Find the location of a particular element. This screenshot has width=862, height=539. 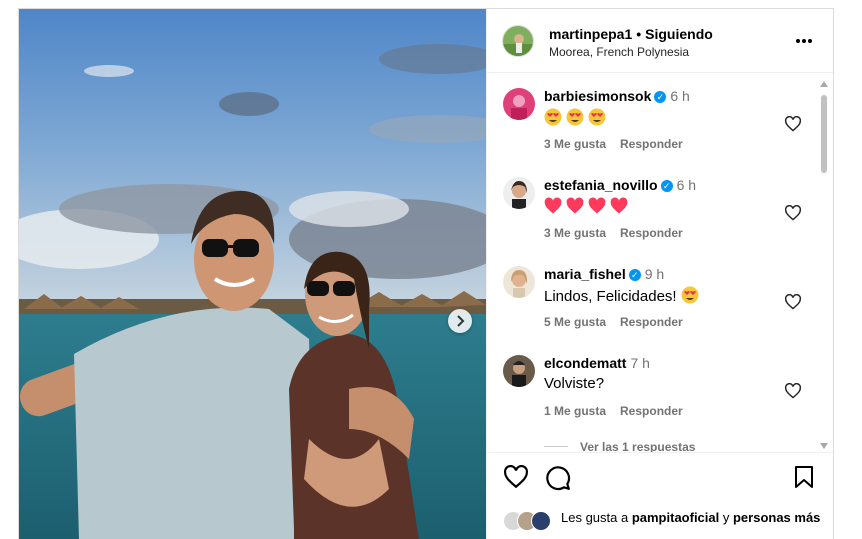

replies-divider is located at coordinates (556, 446).